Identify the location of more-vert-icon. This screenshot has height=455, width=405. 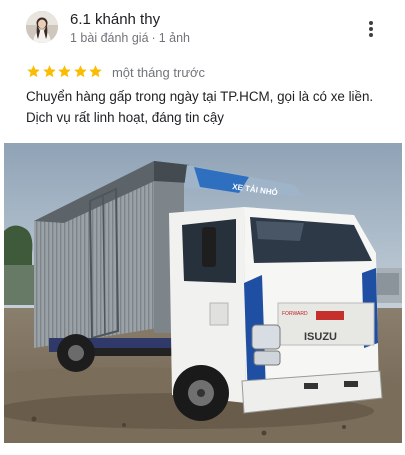
(371, 29).